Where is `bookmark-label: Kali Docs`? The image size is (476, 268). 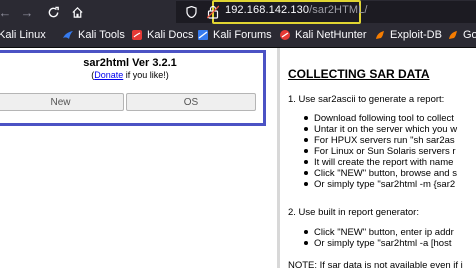
bookmark-label: Kali Docs is located at coordinates (170, 35).